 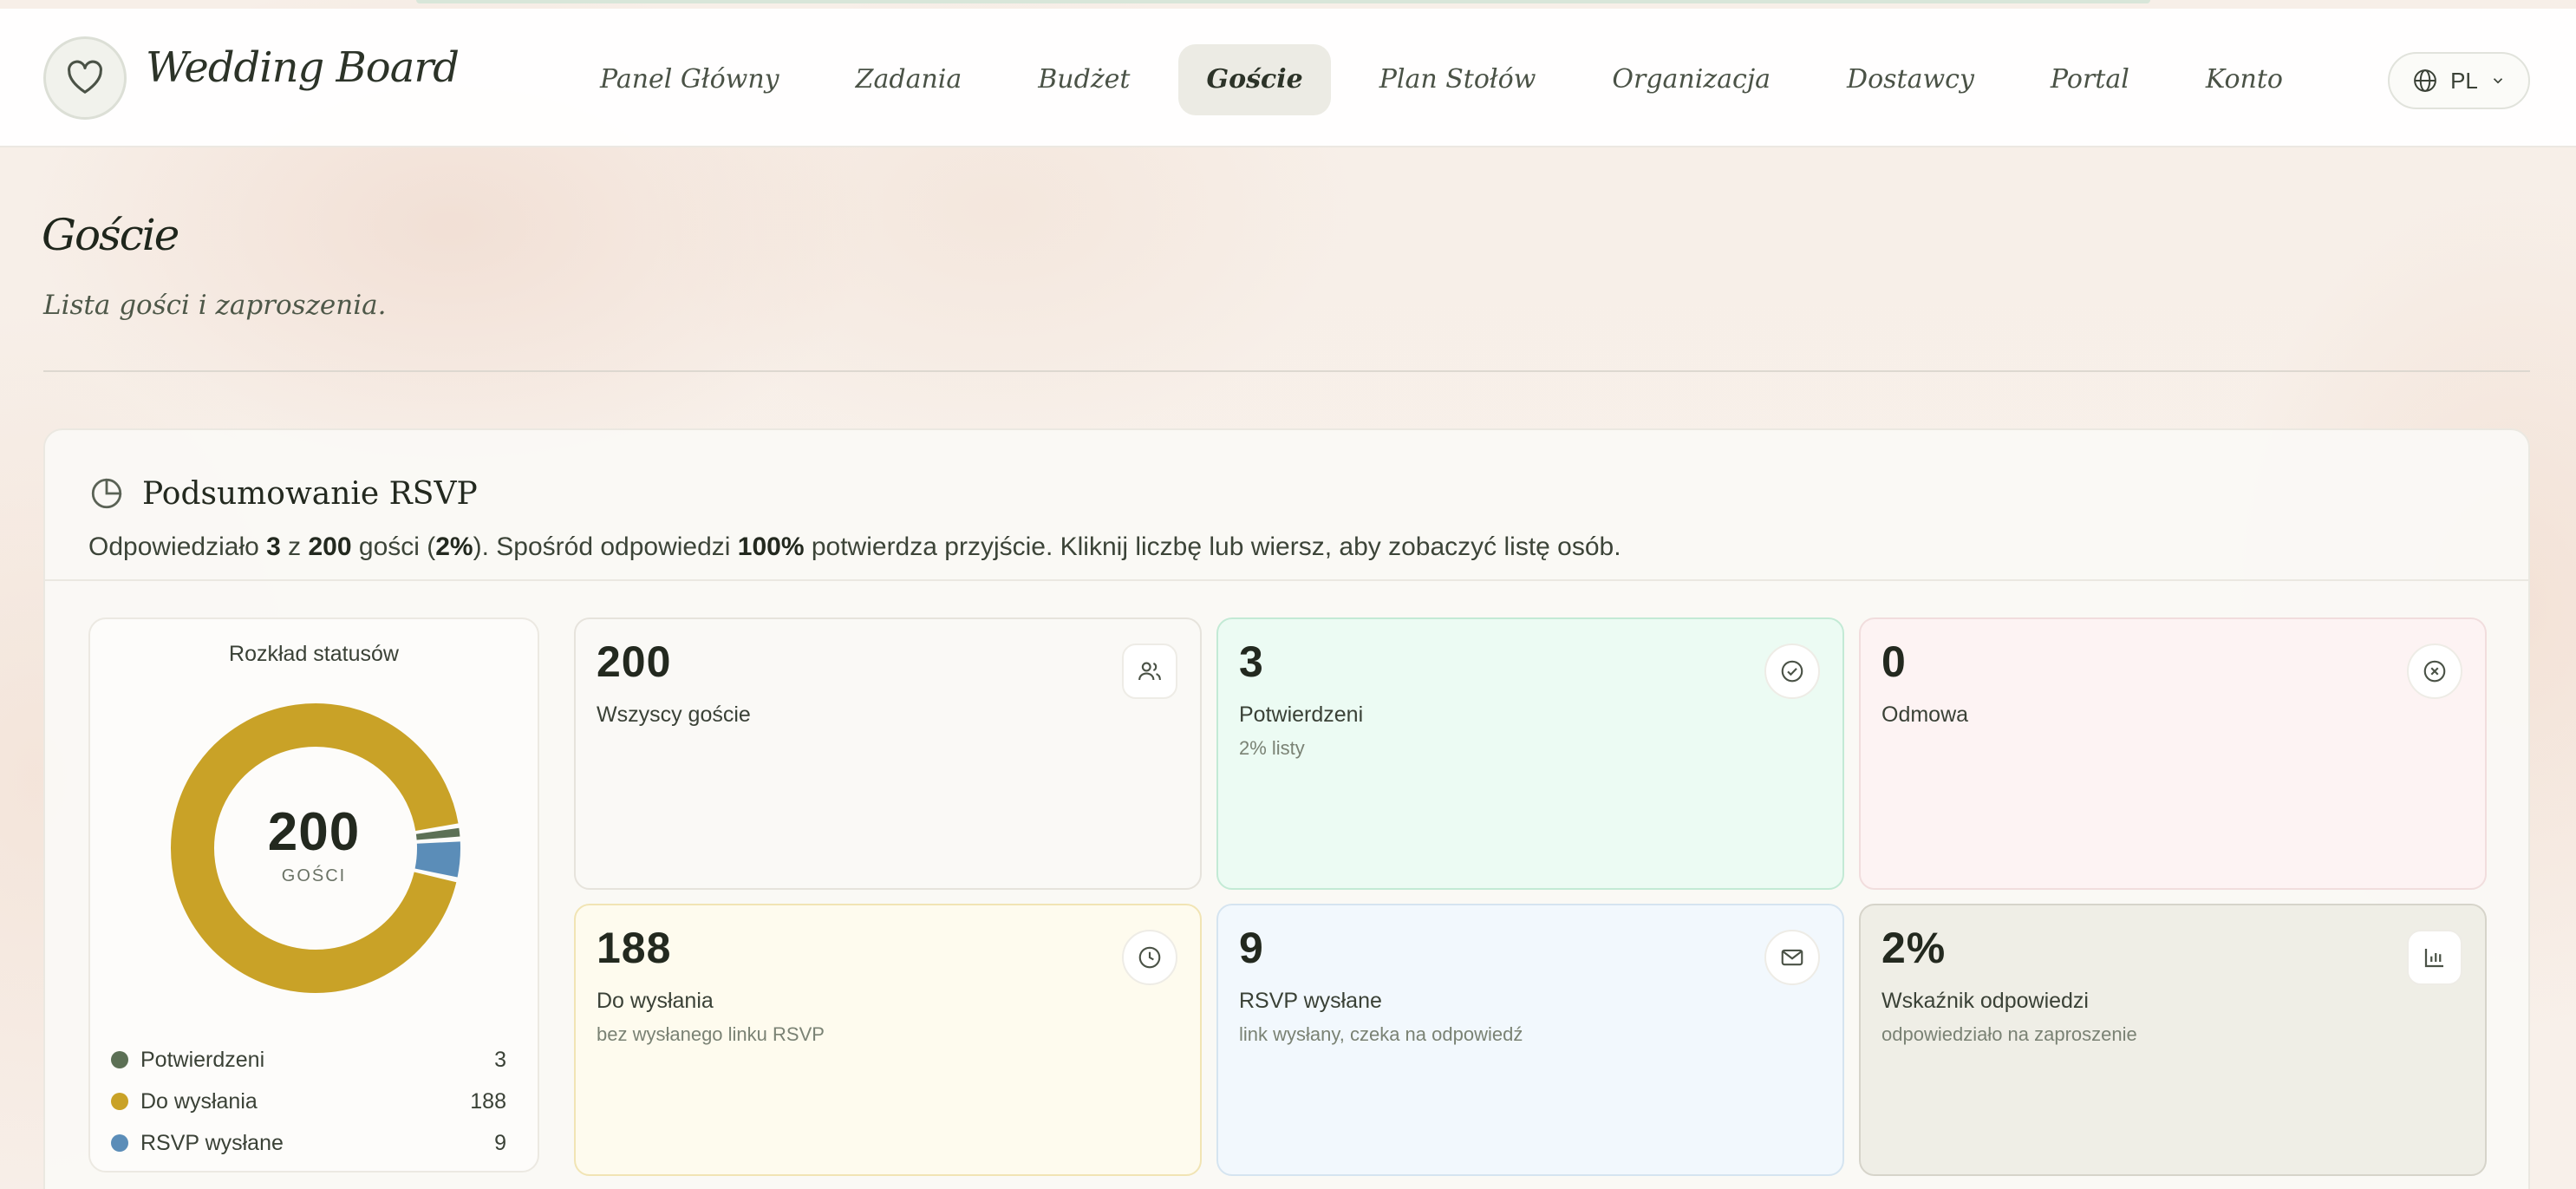 What do you see at coordinates (1985, 1001) in the screenshot?
I see `stat-label: Wskaźnik odpowiedzi` at bounding box center [1985, 1001].